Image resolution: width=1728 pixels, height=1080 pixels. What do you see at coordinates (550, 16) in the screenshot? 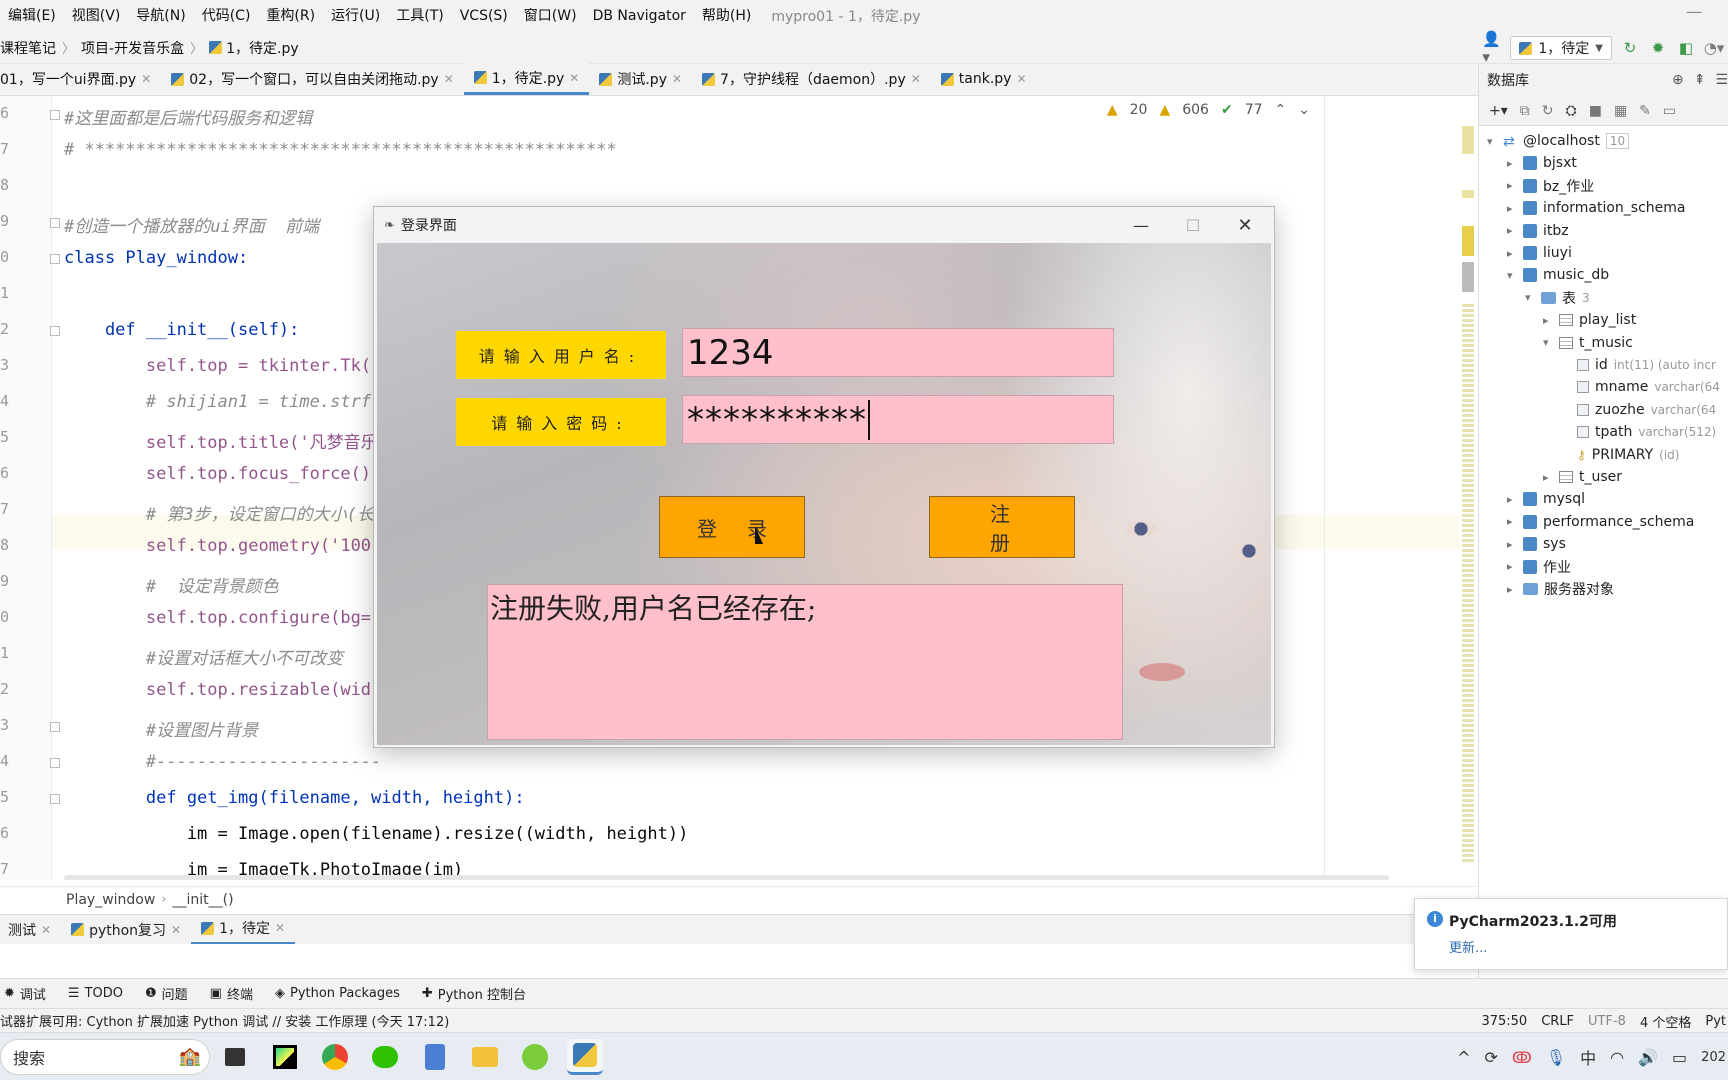
I see `menu-window: 窗口(W)` at bounding box center [550, 16].